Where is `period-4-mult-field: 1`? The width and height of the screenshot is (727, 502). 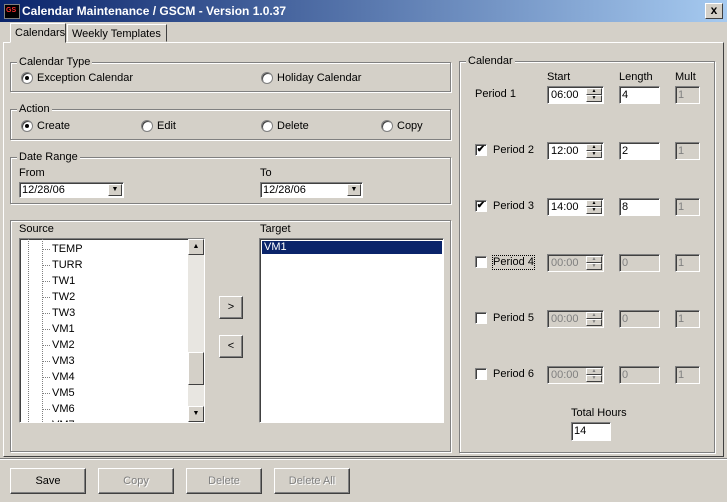 period-4-mult-field: 1 is located at coordinates (687, 263).